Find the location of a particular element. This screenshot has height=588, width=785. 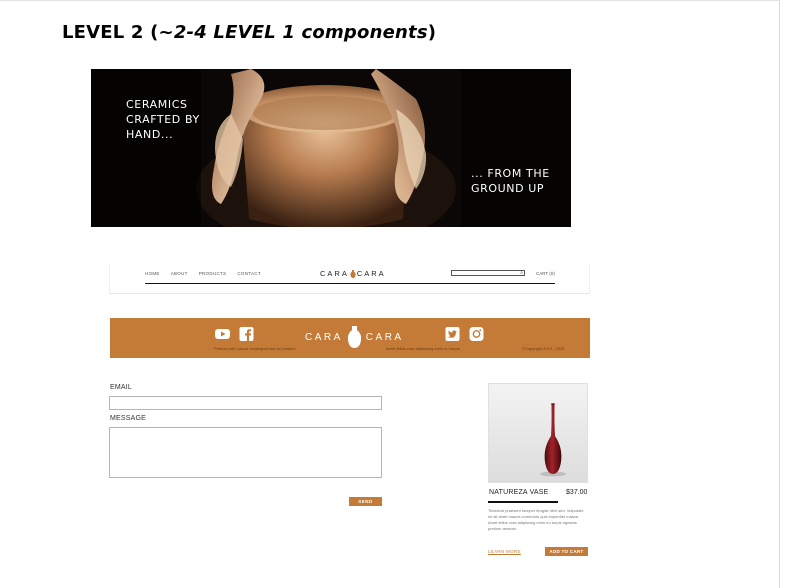

footer-logo: CARA CARA is located at coordinates (354, 337).